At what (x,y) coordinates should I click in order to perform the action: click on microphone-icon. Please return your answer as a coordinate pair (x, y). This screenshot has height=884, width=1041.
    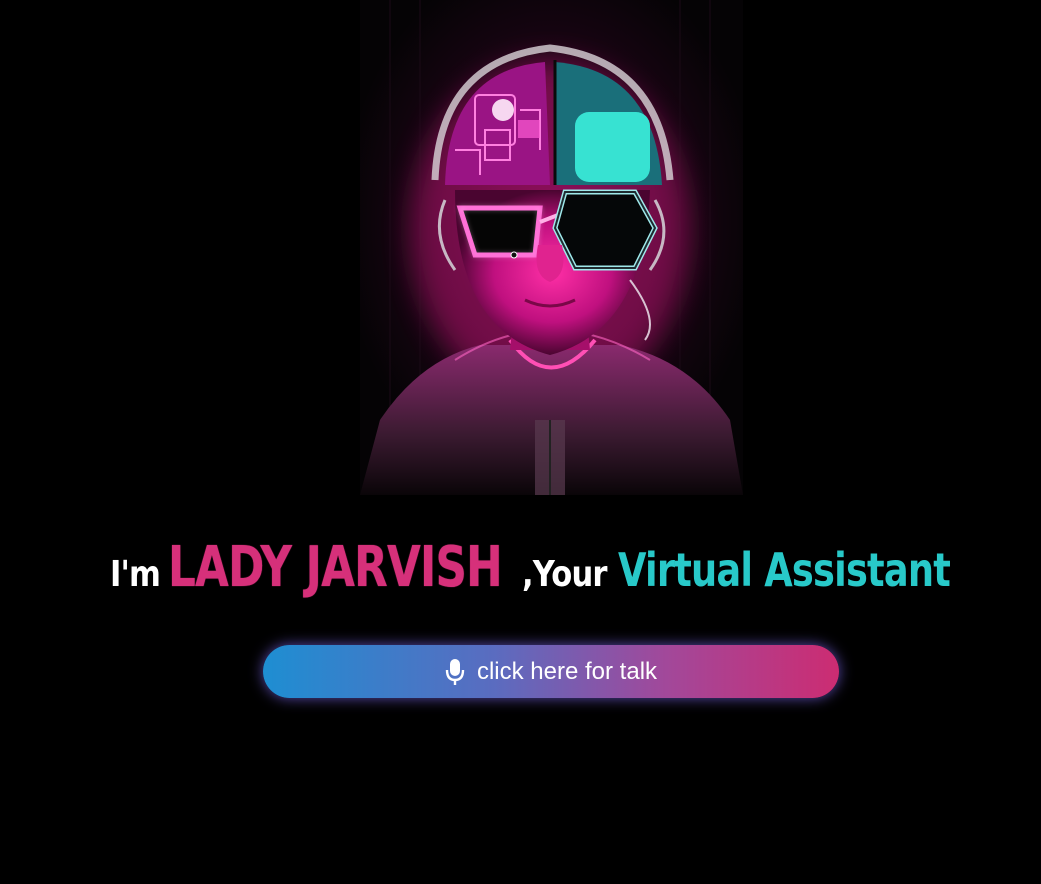
    Looking at the image, I should click on (455, 672).